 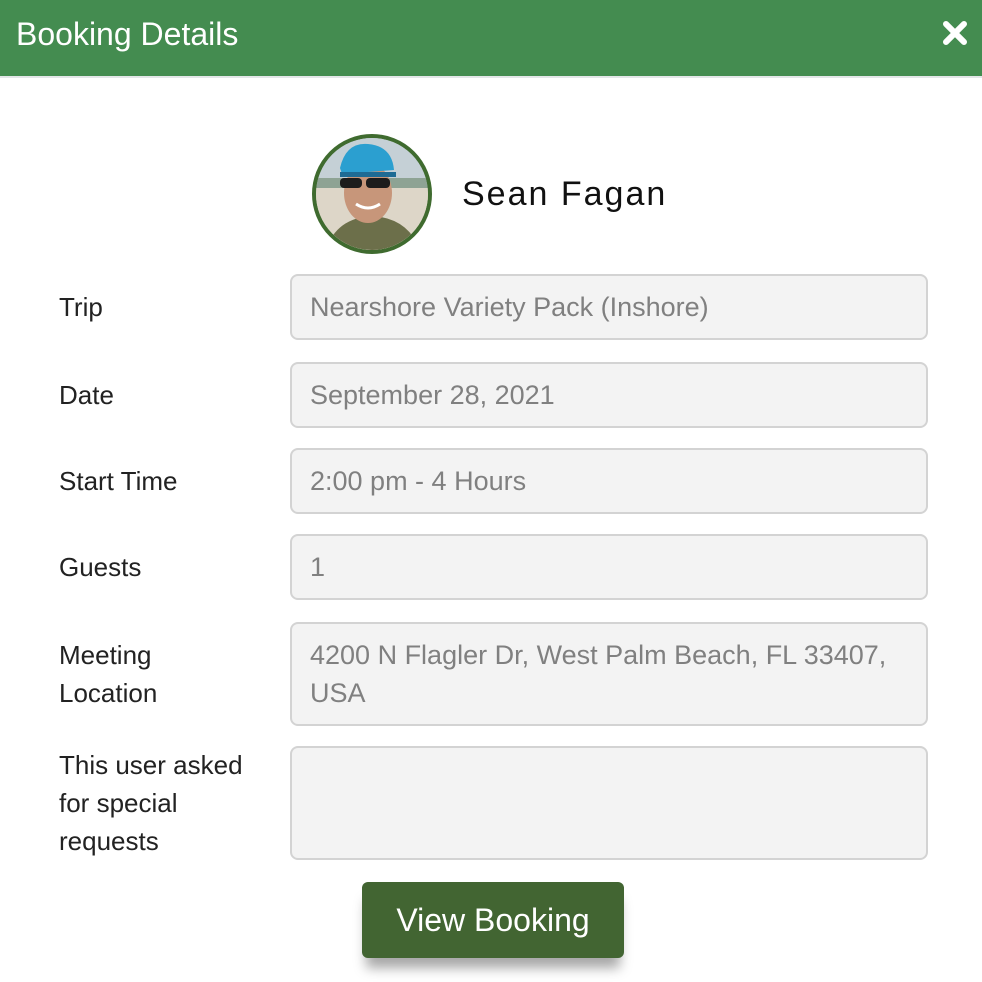 What do you see at coordinates (338, 693) in the screenshot?
I see `meeting-location-line: USA` at bounding box center [338, 693].